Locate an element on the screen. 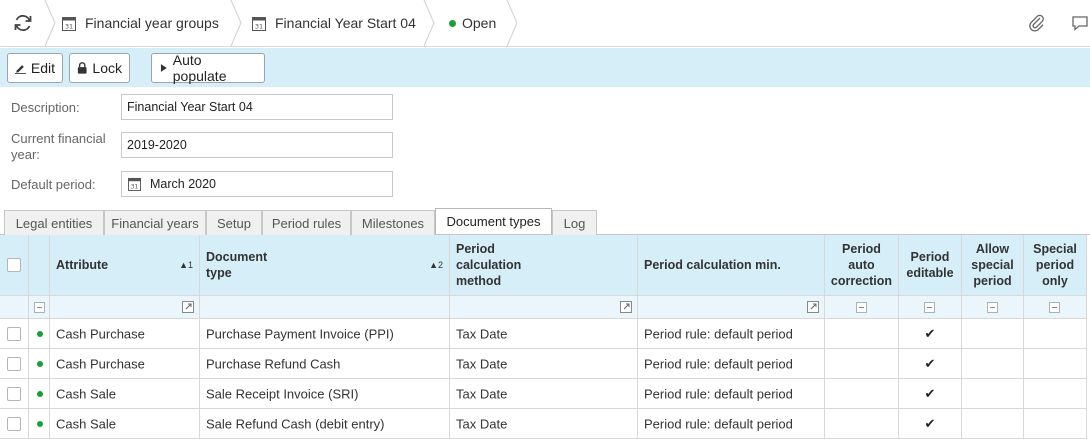 The width and height of the screenshot is (1090, 439). special-only-filter is located at coordinates (1054, 307).